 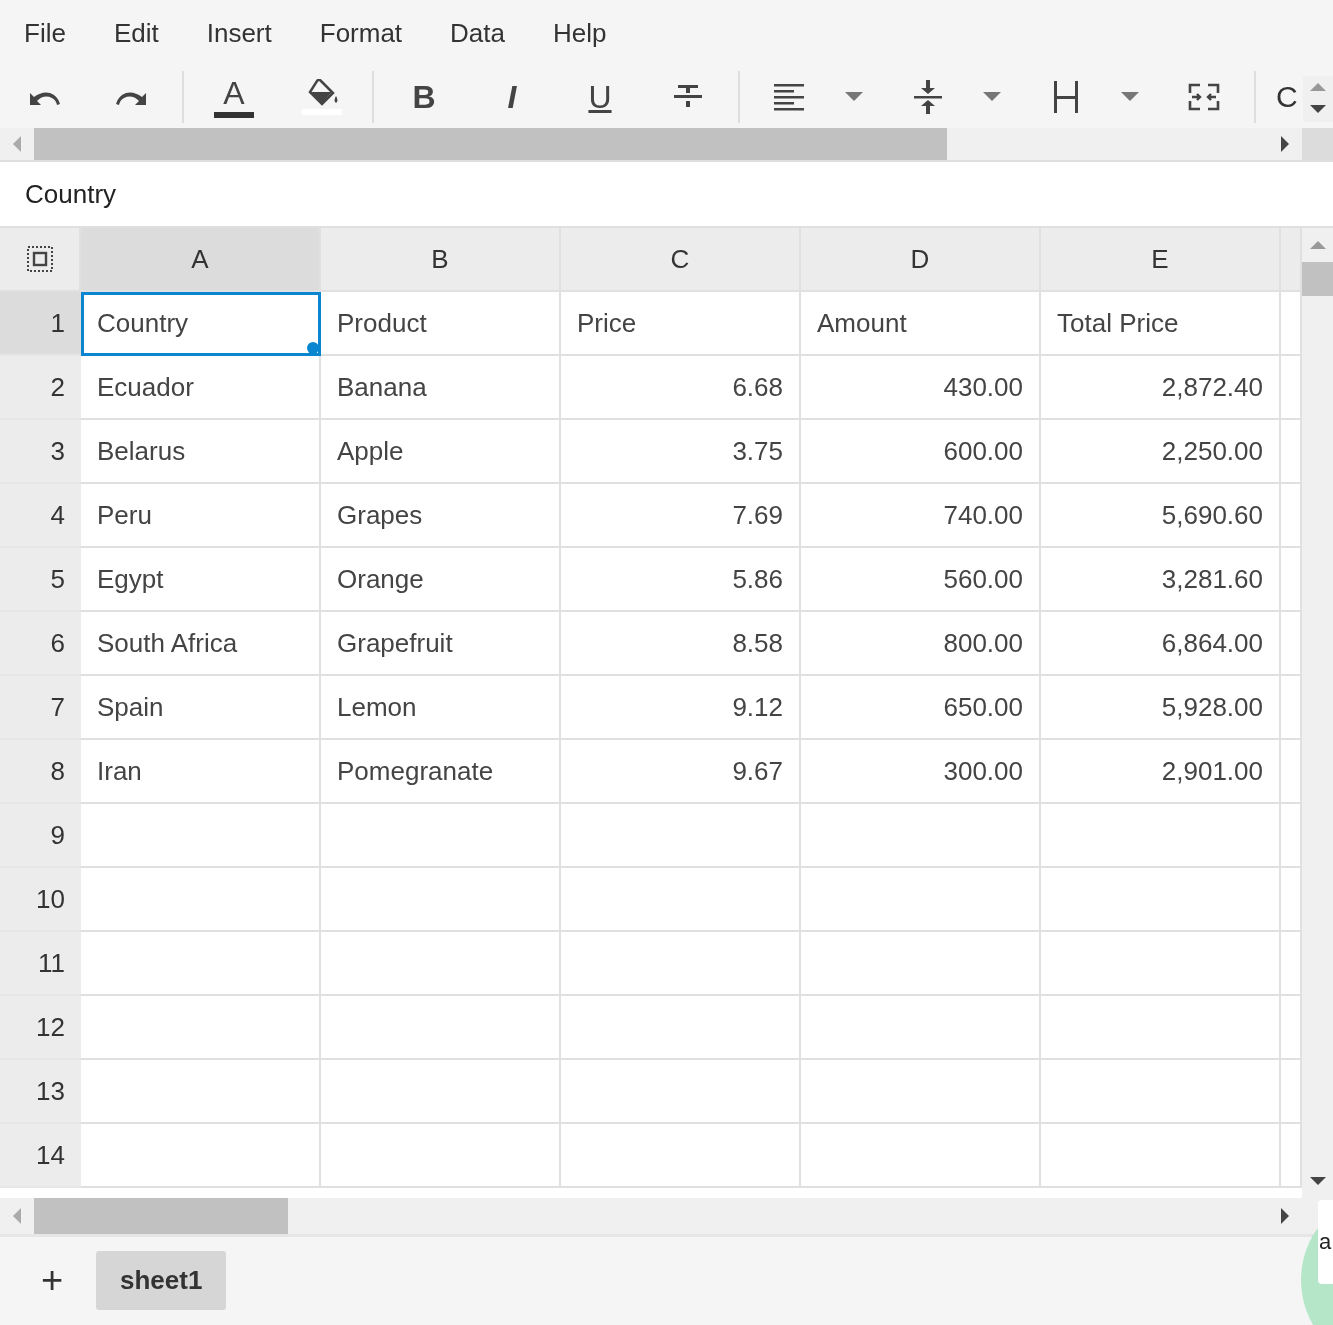 What do you see at coordinates (1161, 260) in the screenshot?
I see `column-header: E` at bounding box center [1161, 260].